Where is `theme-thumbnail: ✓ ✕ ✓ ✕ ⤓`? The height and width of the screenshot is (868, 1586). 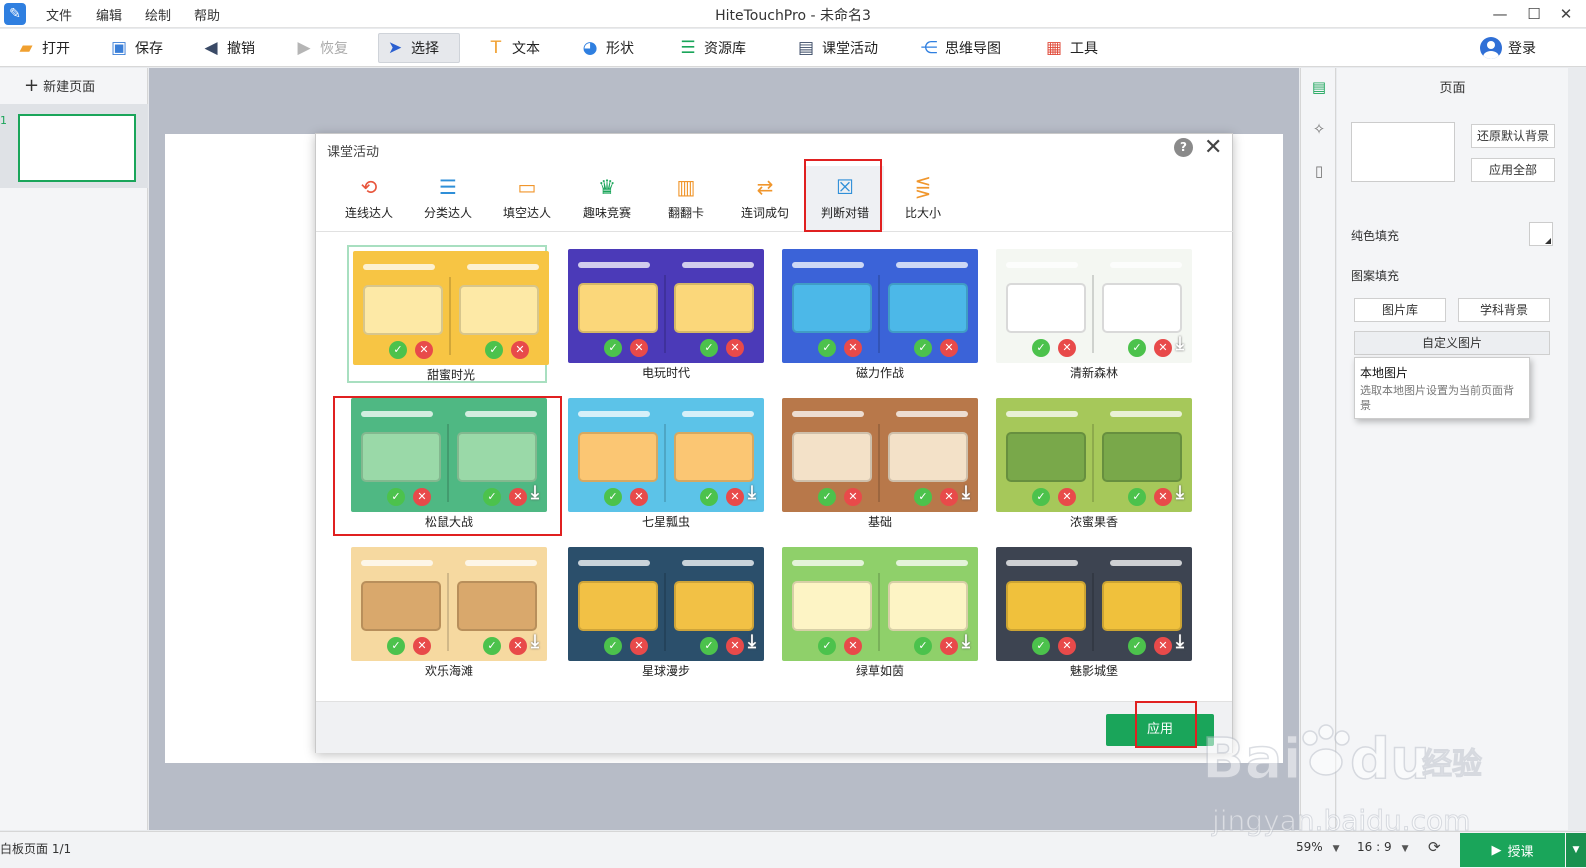 theme-thumbnail: ✓ ✕ ✓ ✕ ⤓ is located at coordinates (880, 604).